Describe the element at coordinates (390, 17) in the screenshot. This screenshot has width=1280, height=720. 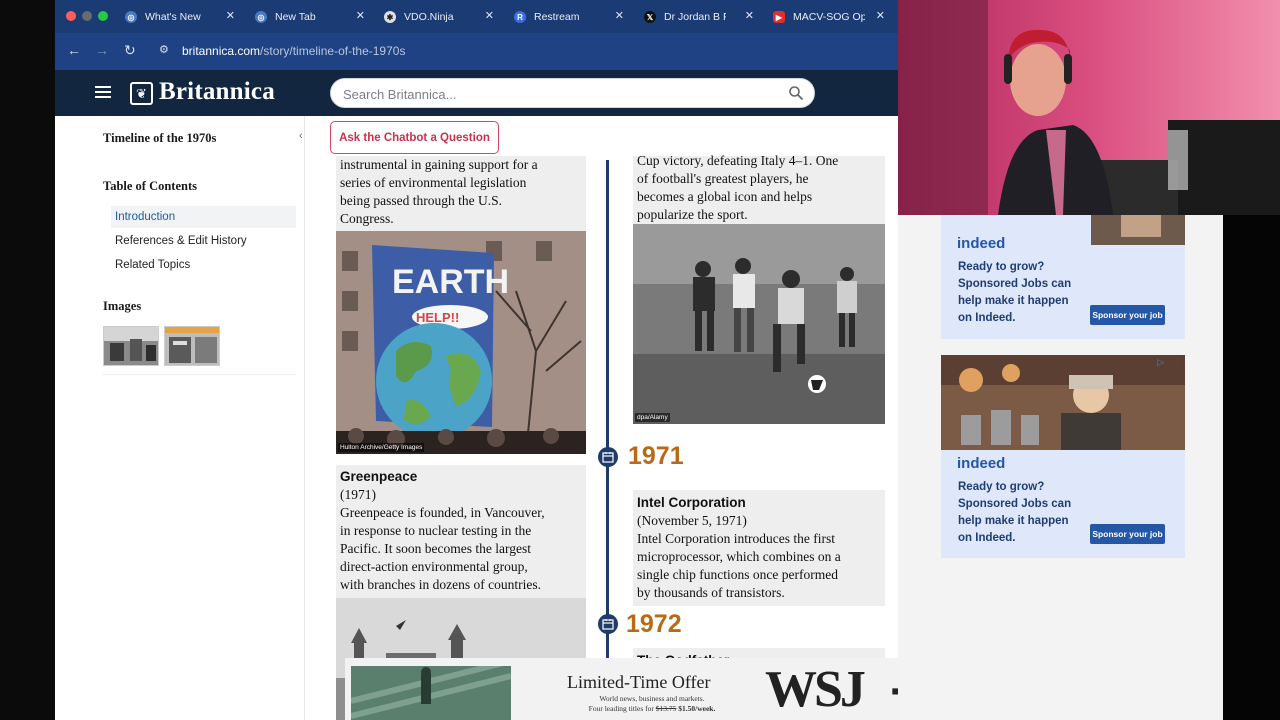
I see `vdo-ninja-icon: ✱` at that location.